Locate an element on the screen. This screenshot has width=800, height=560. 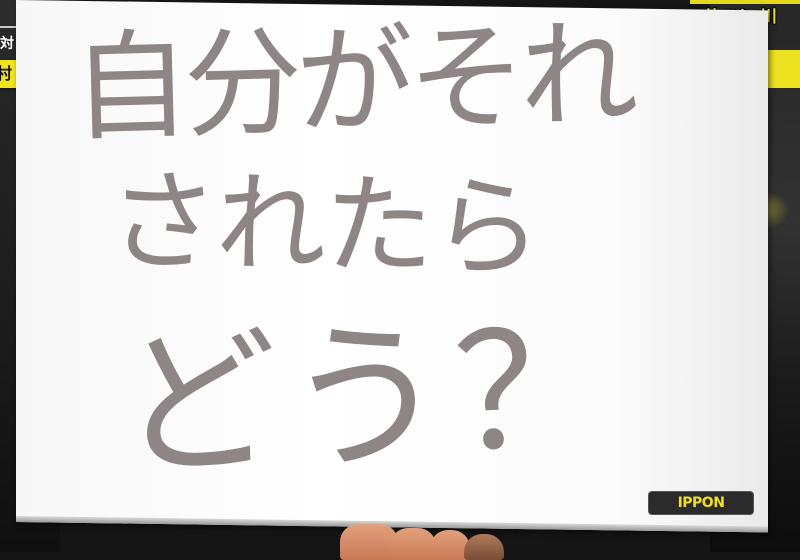
ippon-logo: IPPON is located at coordinates (701, 503).